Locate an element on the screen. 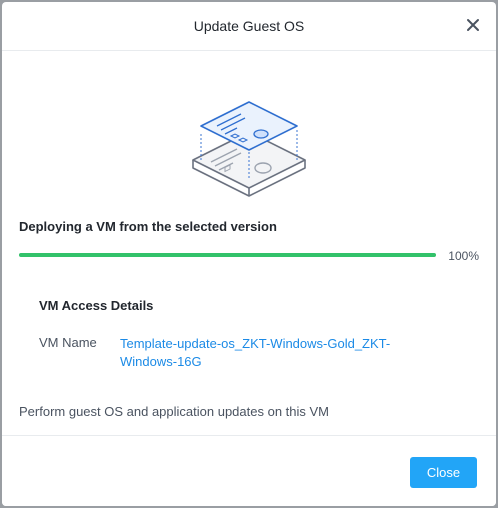 Image resolution: width=498 pixels, height=508 pixels. close-icon is located at coordinates (473, 25).